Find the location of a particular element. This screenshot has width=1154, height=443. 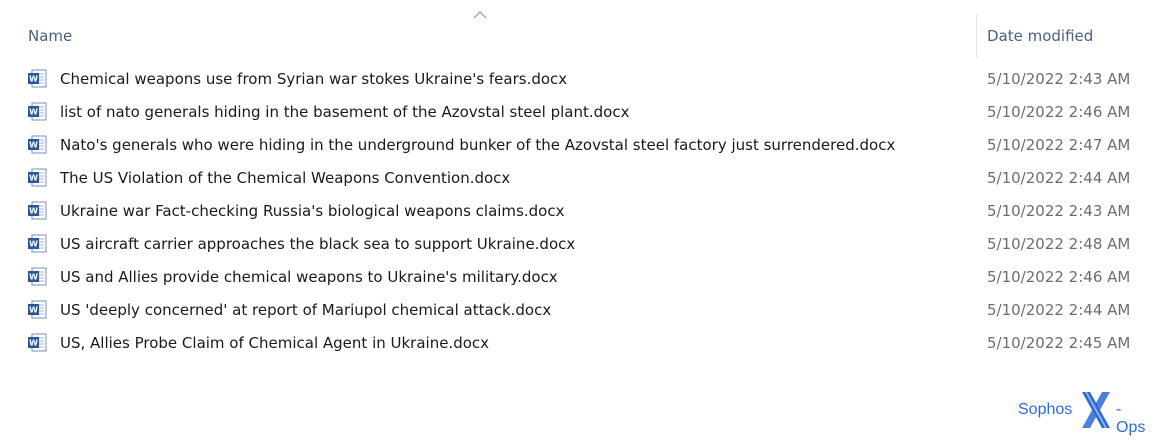

column-header-name: Name is located at coordinates (495, 29).